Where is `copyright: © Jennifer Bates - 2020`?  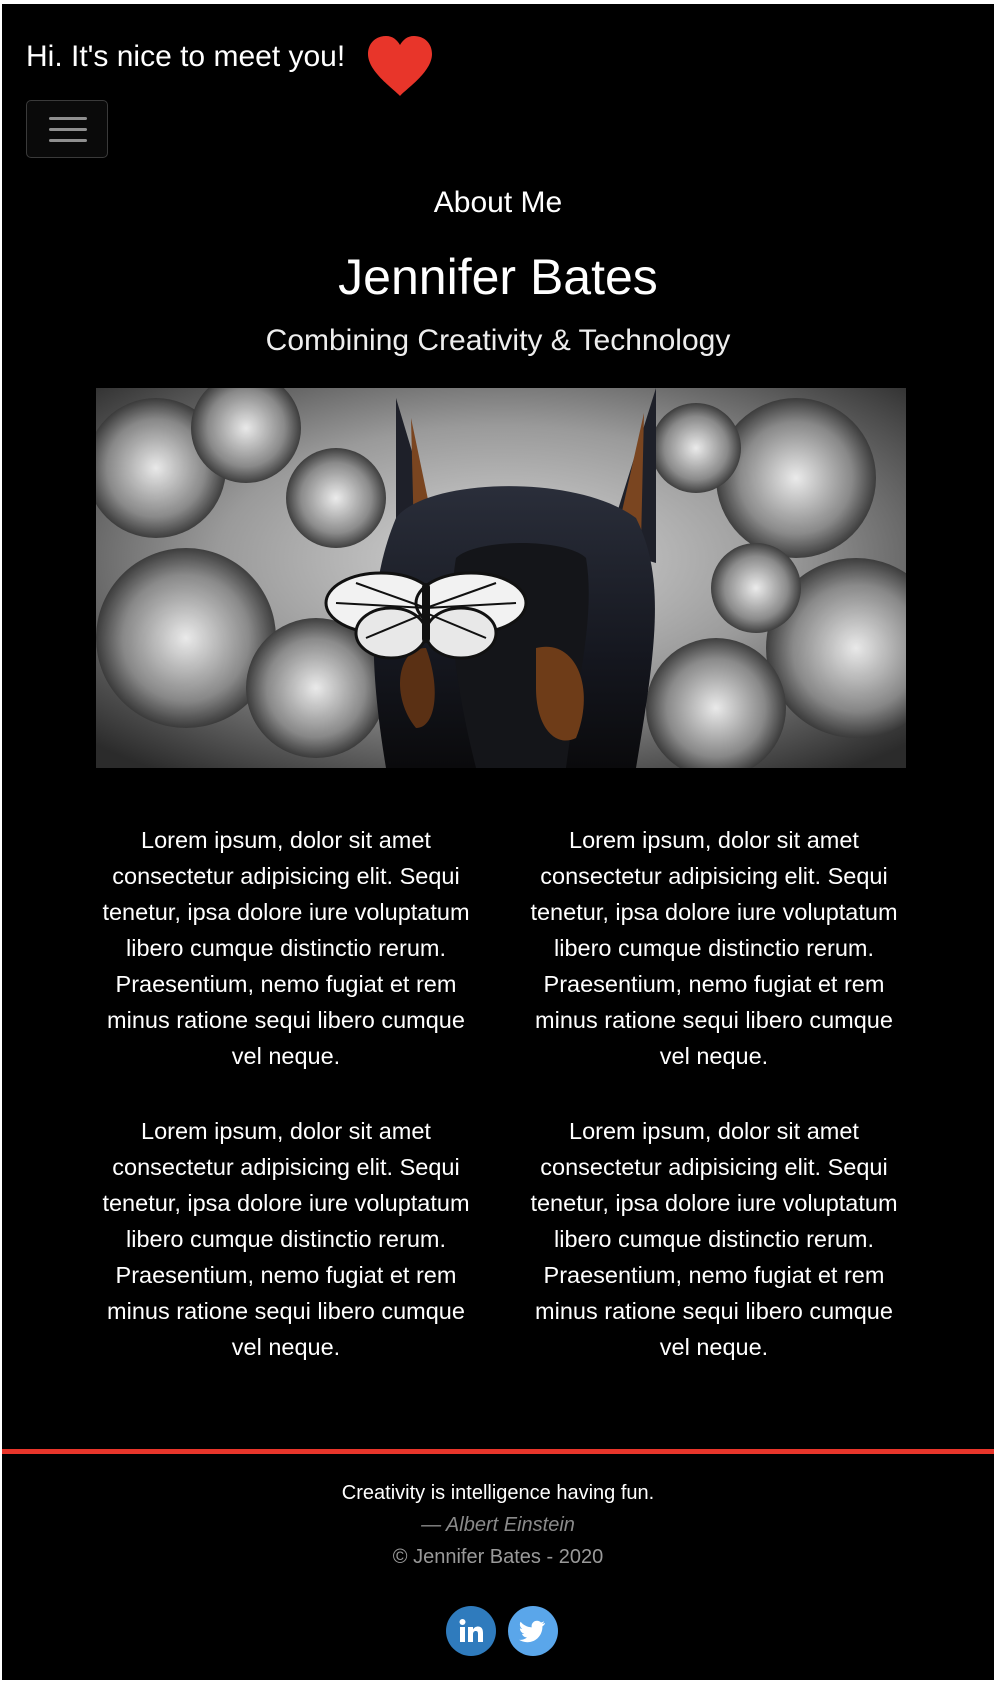
copyright: © Jennifer Bates - 2020 is located at coordinates (498, 1557).